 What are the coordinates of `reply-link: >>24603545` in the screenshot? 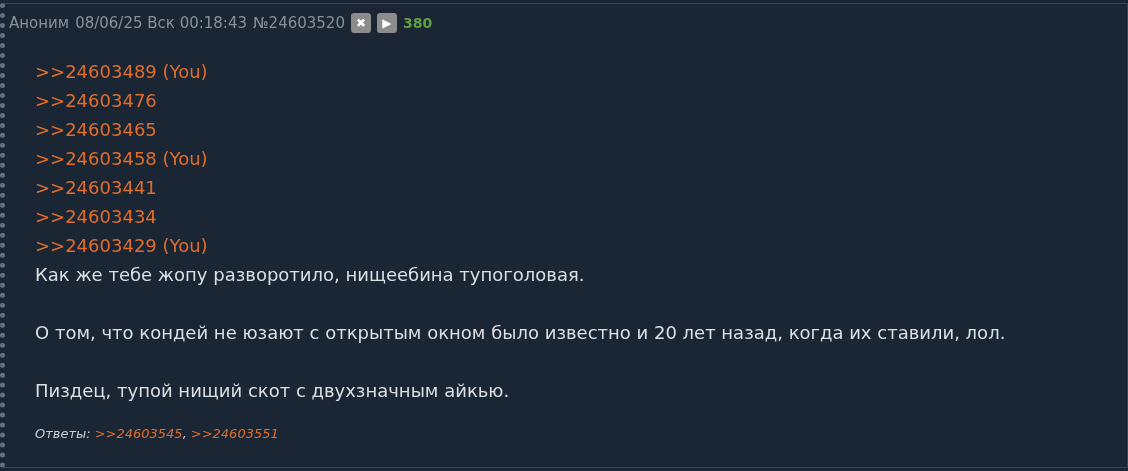 It's located at (138, 433).